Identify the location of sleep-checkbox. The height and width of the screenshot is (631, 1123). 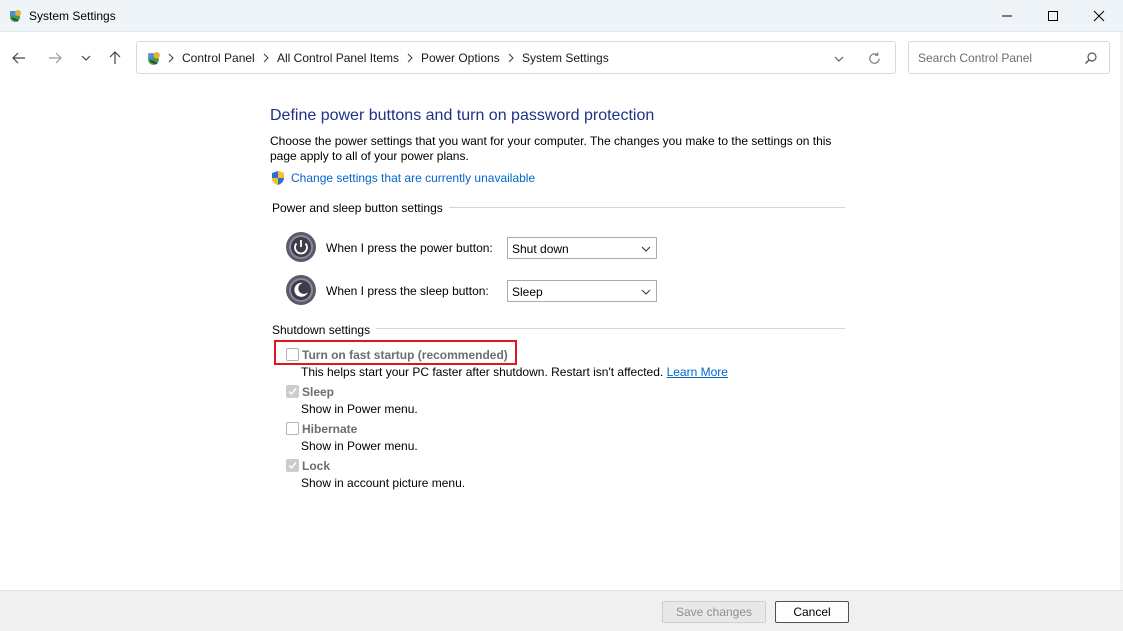
(292, 391).